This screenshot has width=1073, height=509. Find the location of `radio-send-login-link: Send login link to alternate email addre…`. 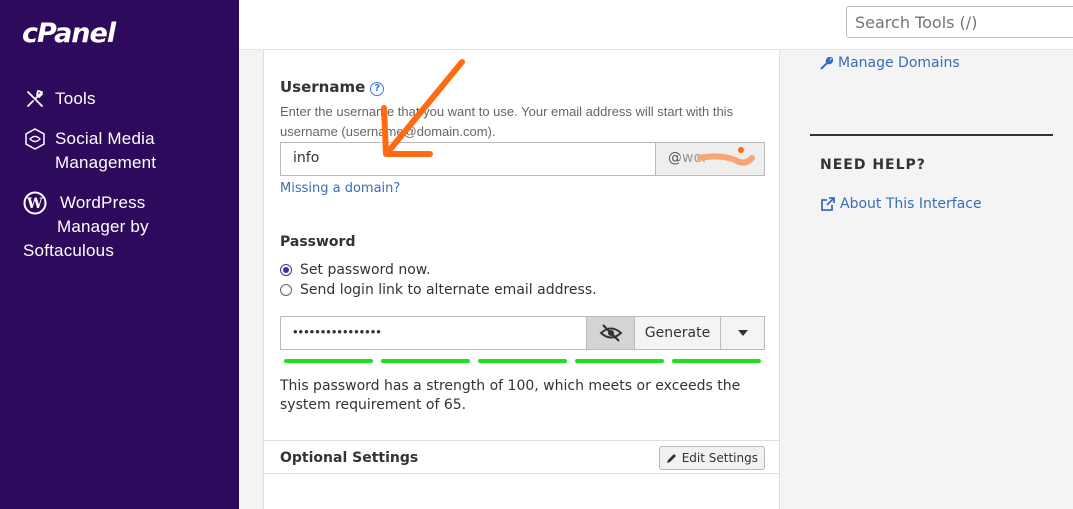

radio-send-login-link: Send login link to alternate email addre… is located at coordinates (438, 290).